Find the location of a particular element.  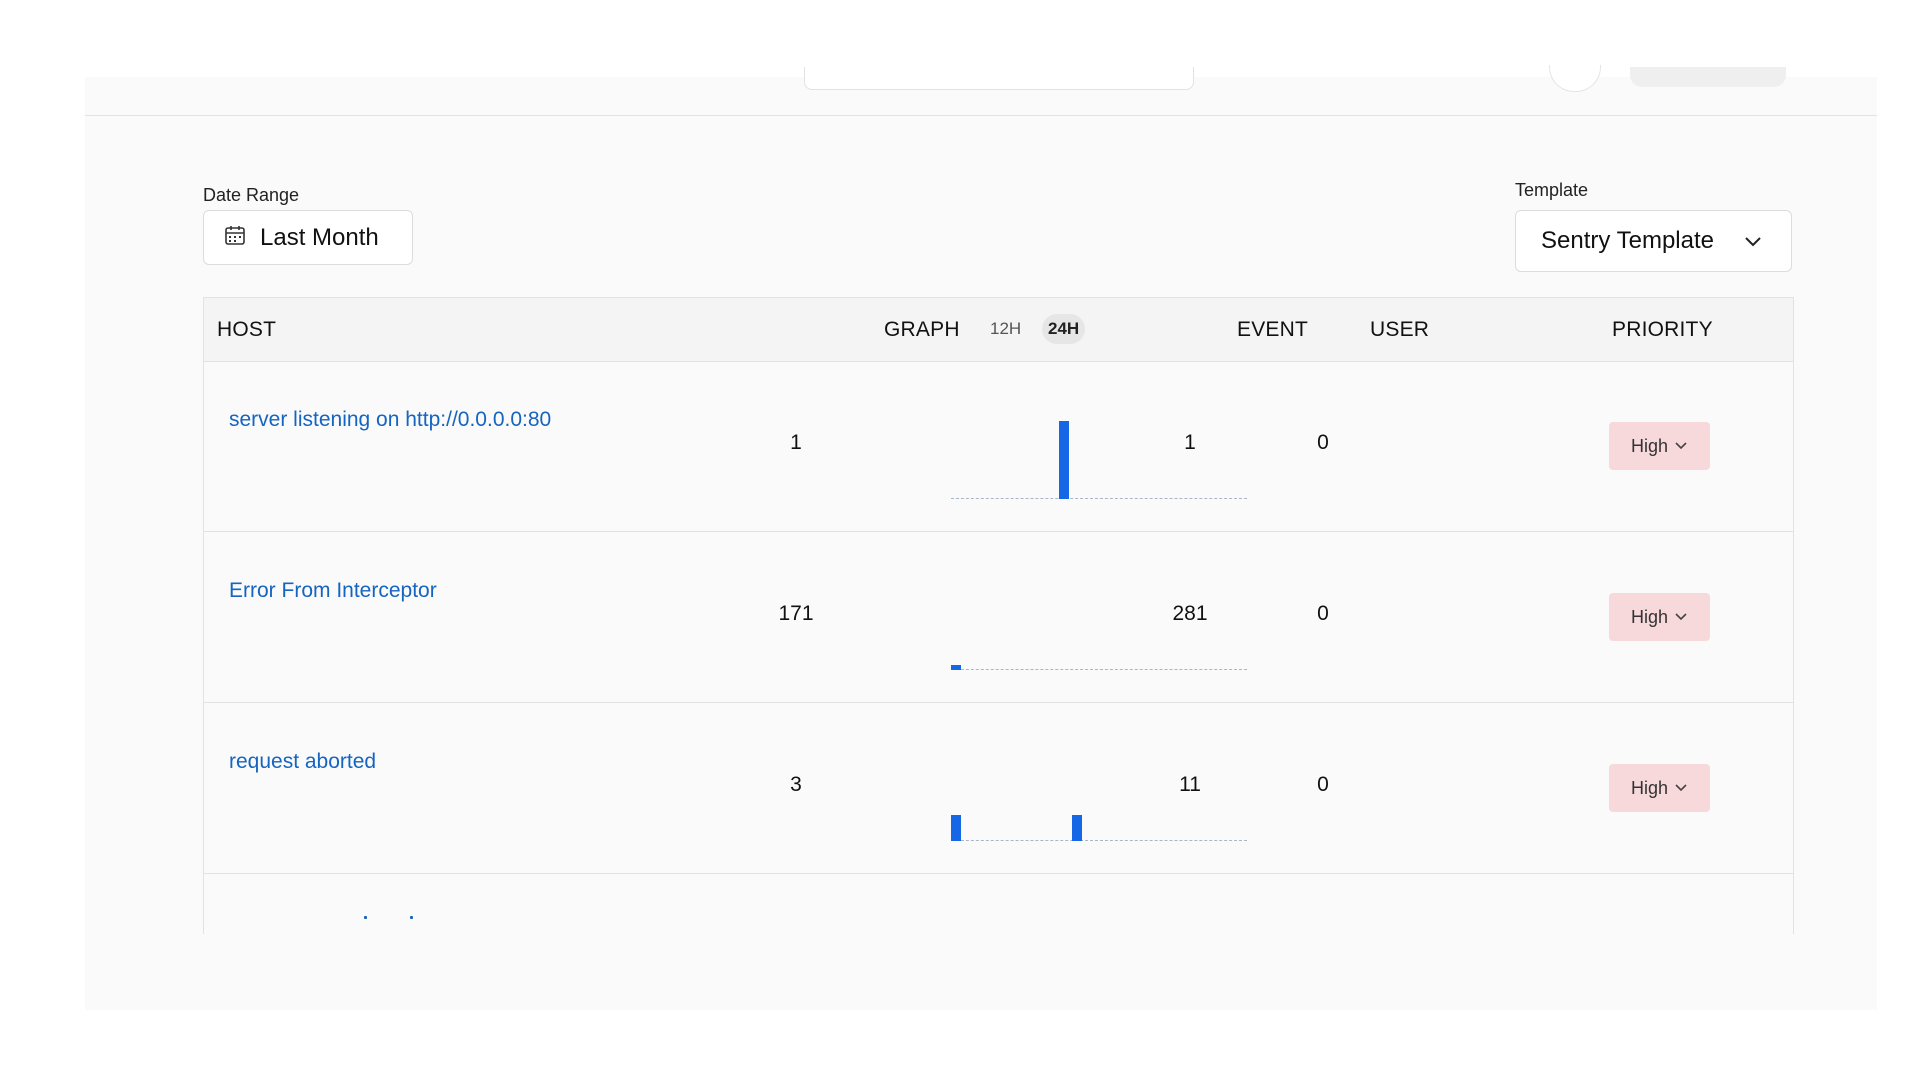

template-label: Template is located at coordinates (1552, 190).